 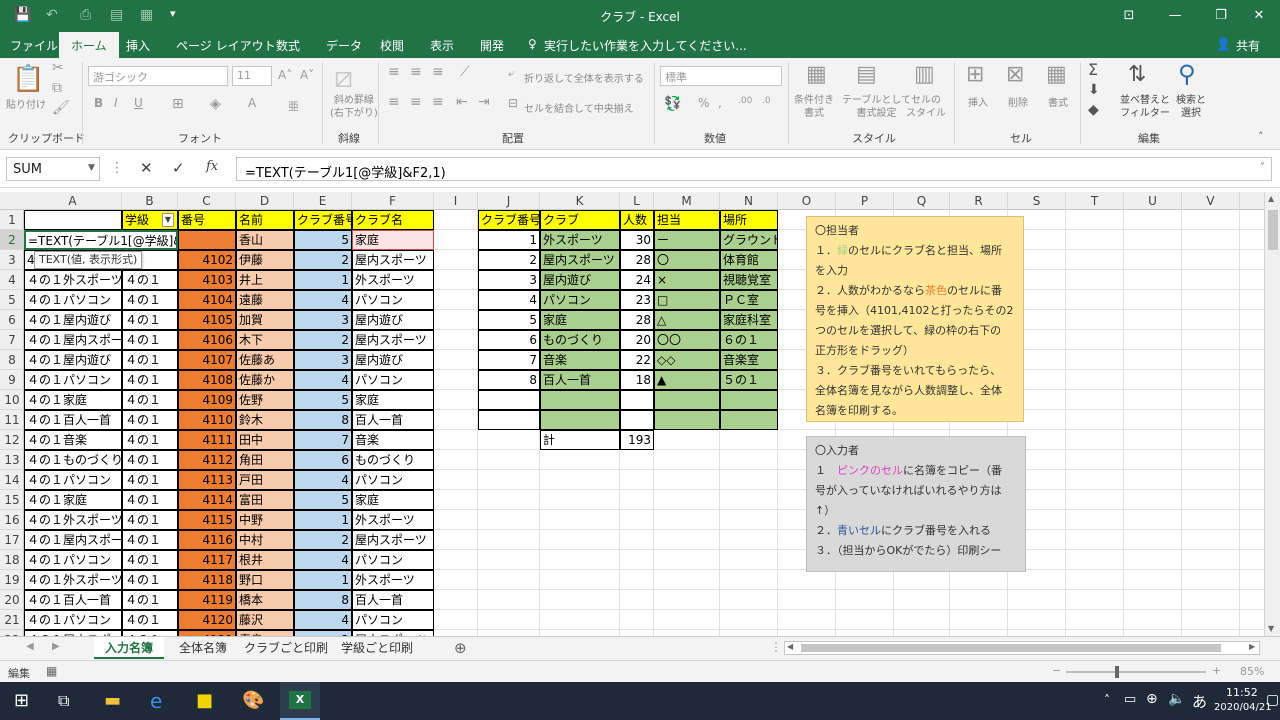 I want to click on merge-icon: ⊟, so click(x=513, y=103).